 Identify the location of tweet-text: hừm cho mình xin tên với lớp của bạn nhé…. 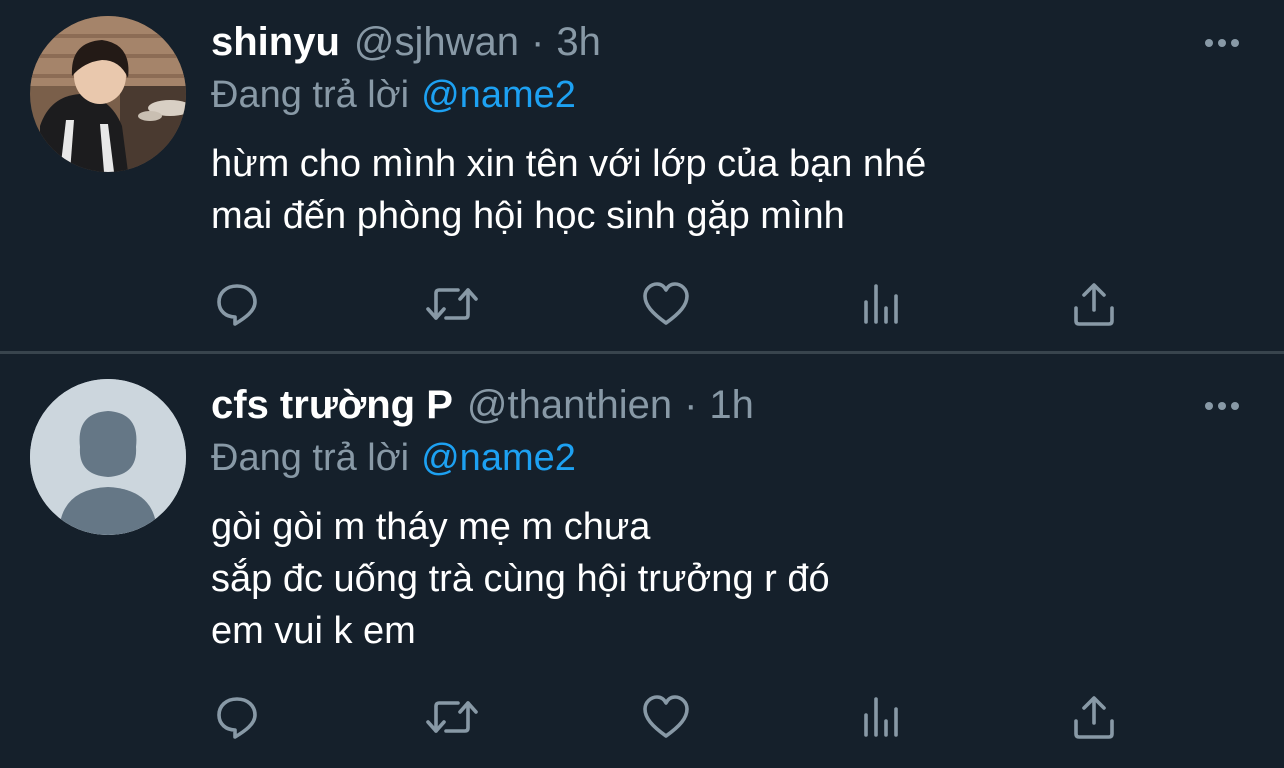
(568, 190).